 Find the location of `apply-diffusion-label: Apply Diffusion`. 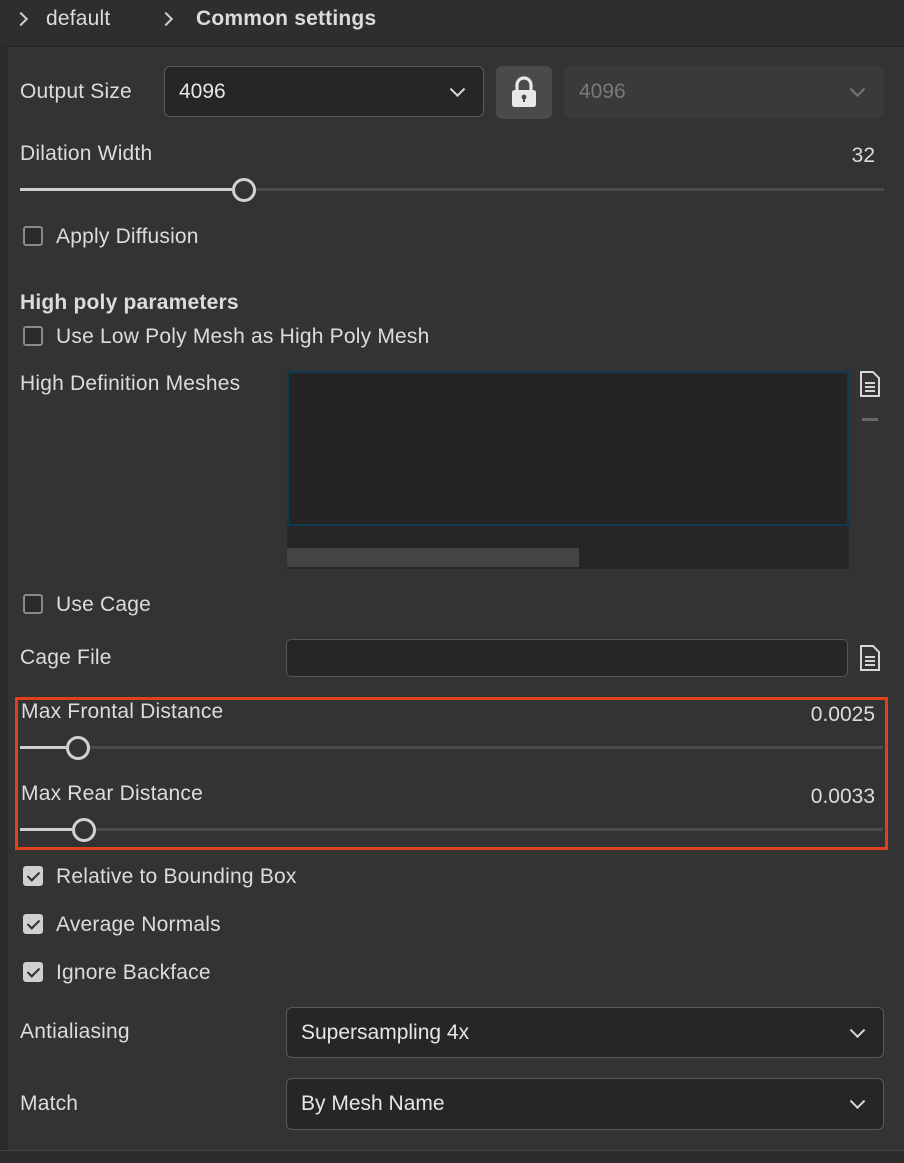

apply-diffusion-label: Apply Diffusion is located at coordinates (127, 236).